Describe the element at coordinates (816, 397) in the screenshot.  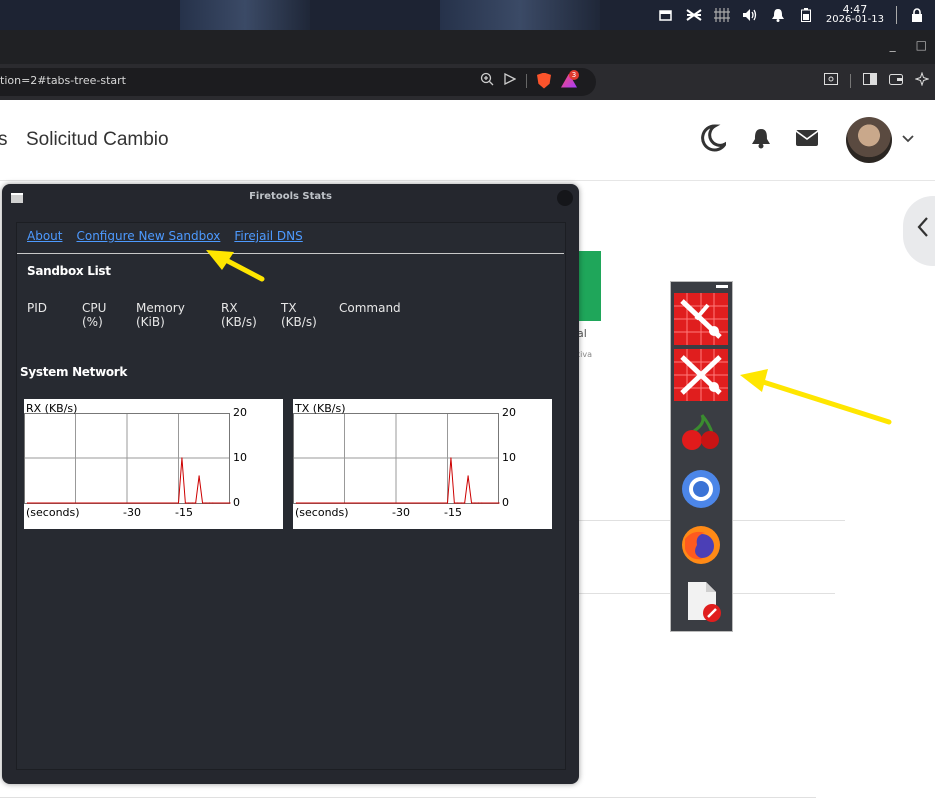
I see `annotation-arrow-launcher` at that location.